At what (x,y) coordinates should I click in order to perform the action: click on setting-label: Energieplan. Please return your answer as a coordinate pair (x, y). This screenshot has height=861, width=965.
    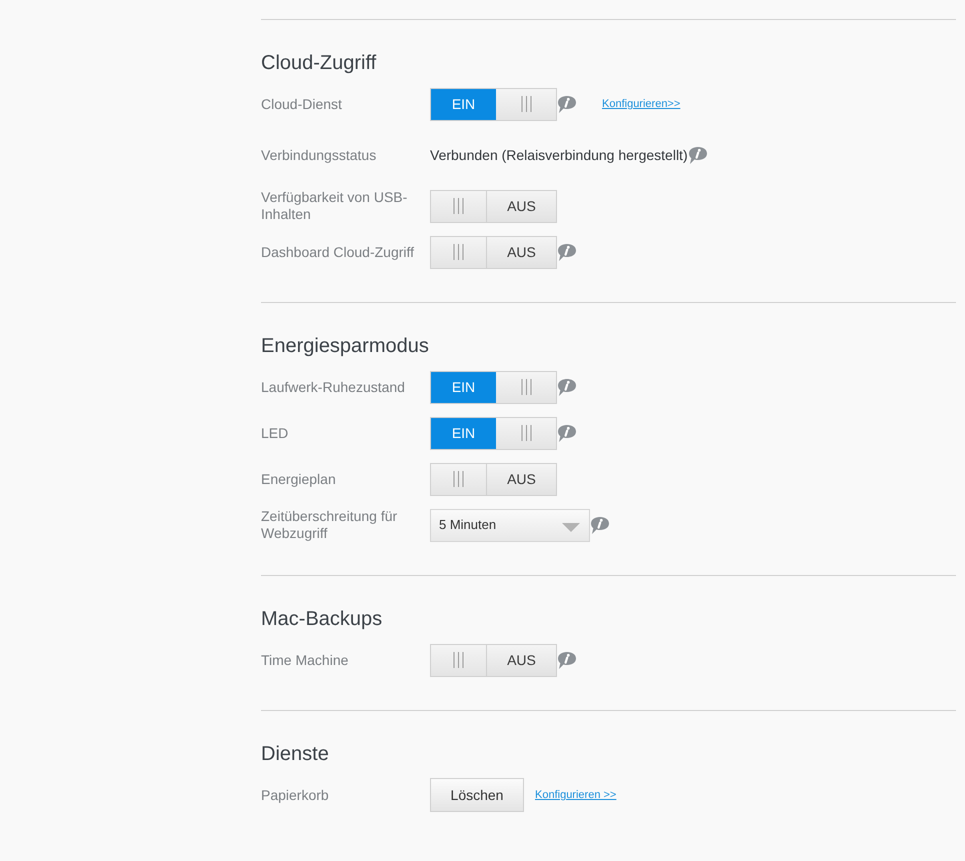
    Looking at the image, I should click on (299, 479).